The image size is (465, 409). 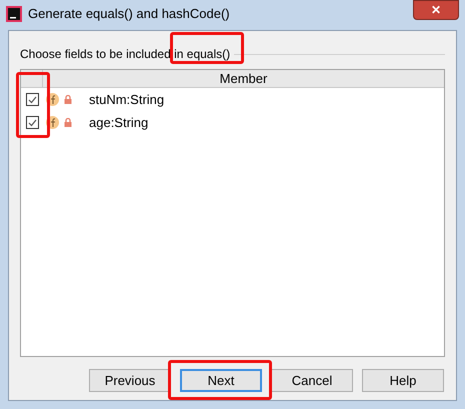 I want to click on app-logo-icon, so click(x=14, y=14).